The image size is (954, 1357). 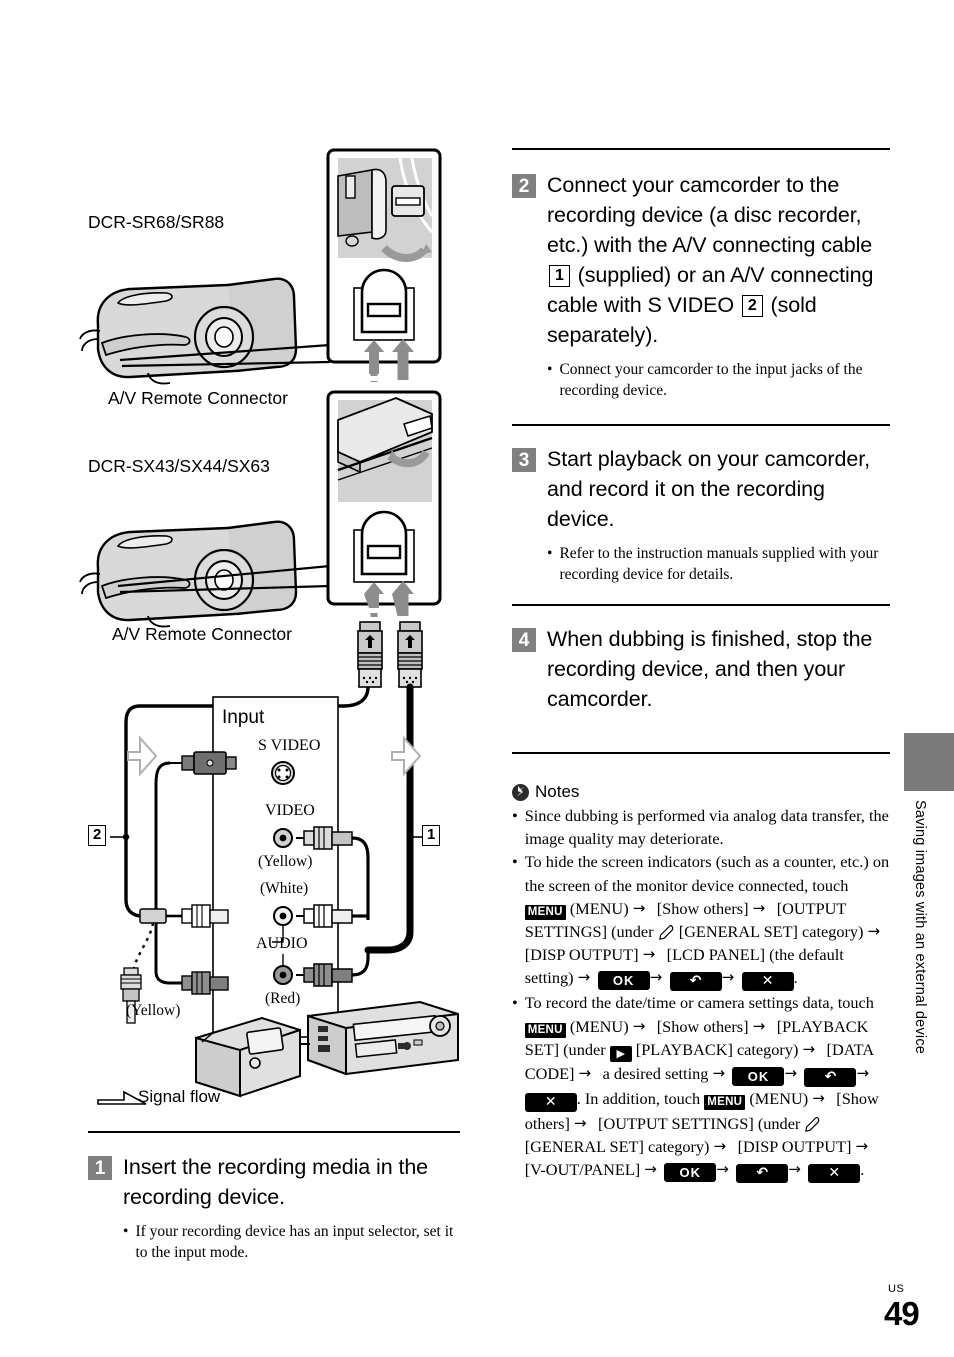 What do you see at coordinates (431, 835) in the screenshot?
I see `cable-marker-1: 1` at bounding box center [431, 835].